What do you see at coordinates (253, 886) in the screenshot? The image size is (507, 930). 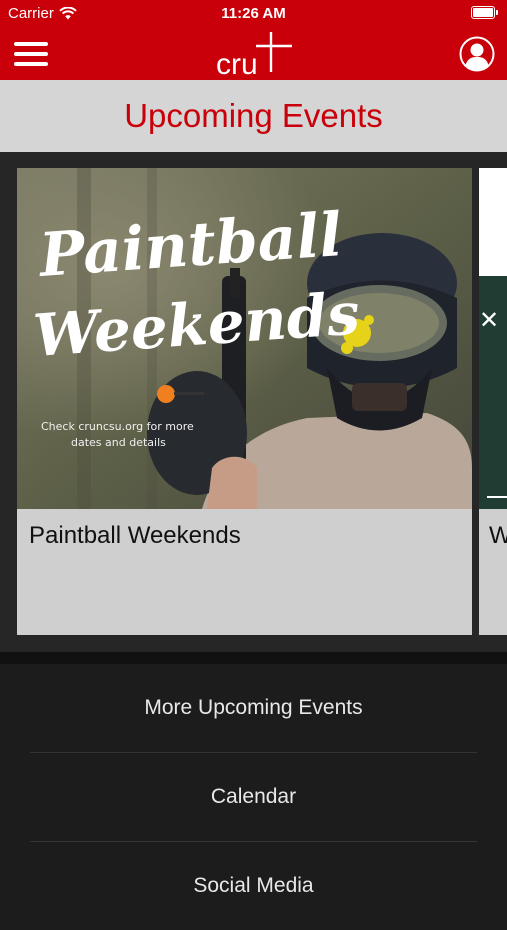 I see `social-media-link: Social Media` at bounding box center [253, 886].